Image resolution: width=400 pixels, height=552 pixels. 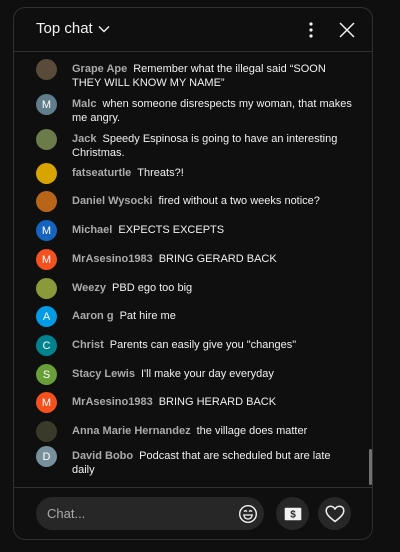 What do you see at coordinates (193, 30) in the screenshot?
I see `chat-header: Top chat` at bounding box center [193, 30].